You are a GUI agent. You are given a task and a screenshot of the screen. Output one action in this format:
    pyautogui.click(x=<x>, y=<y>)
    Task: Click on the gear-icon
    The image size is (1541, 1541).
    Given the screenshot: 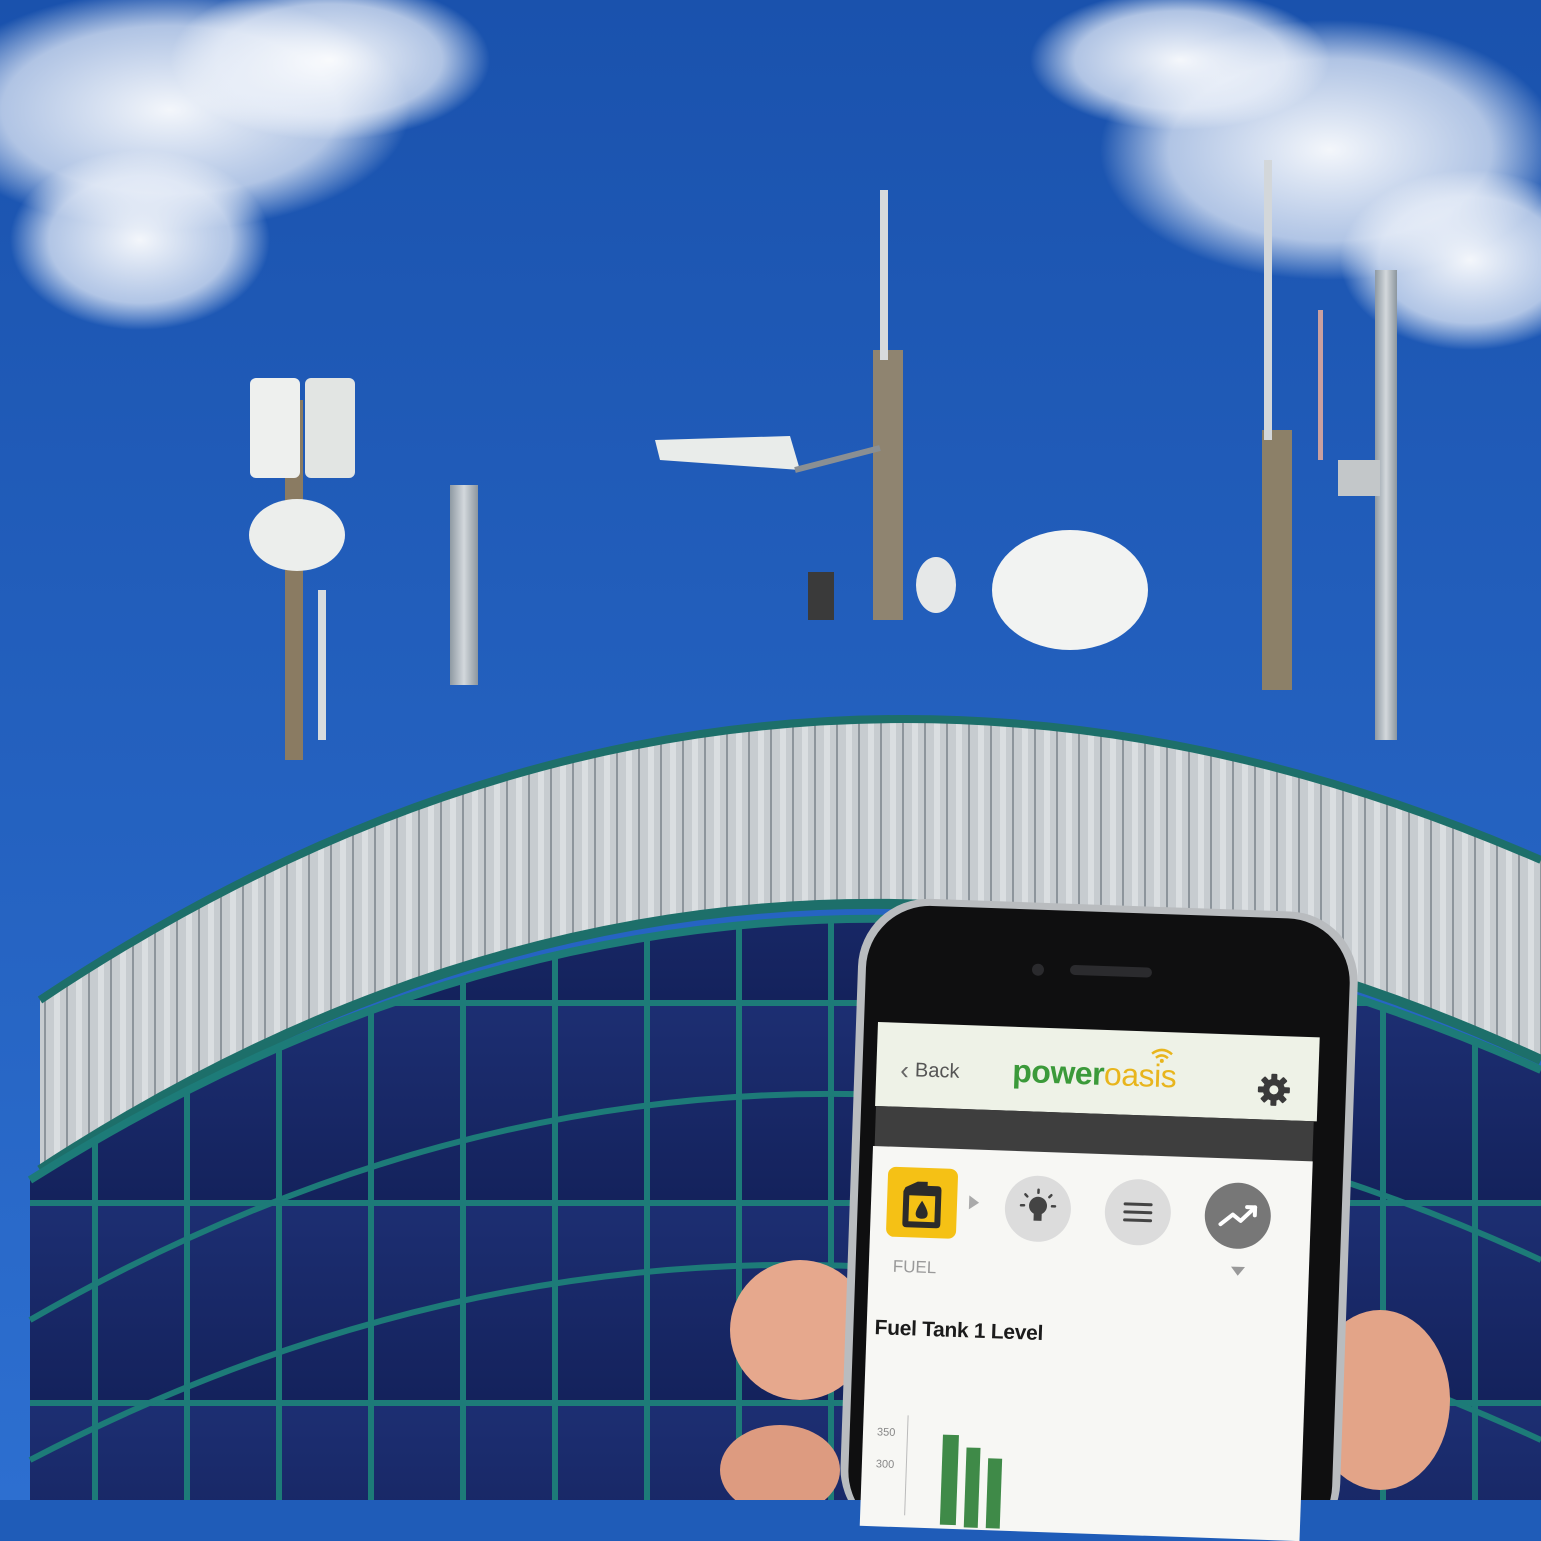 What is the action you would take?
    pyautogui.click(x=1273, y=1089)
    